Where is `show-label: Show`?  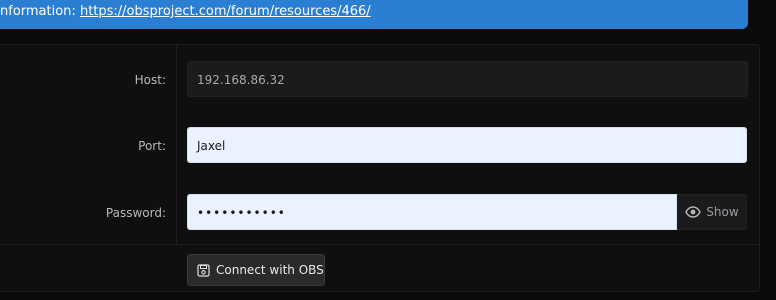
show-label: Show is located at coordinates (722, 212).